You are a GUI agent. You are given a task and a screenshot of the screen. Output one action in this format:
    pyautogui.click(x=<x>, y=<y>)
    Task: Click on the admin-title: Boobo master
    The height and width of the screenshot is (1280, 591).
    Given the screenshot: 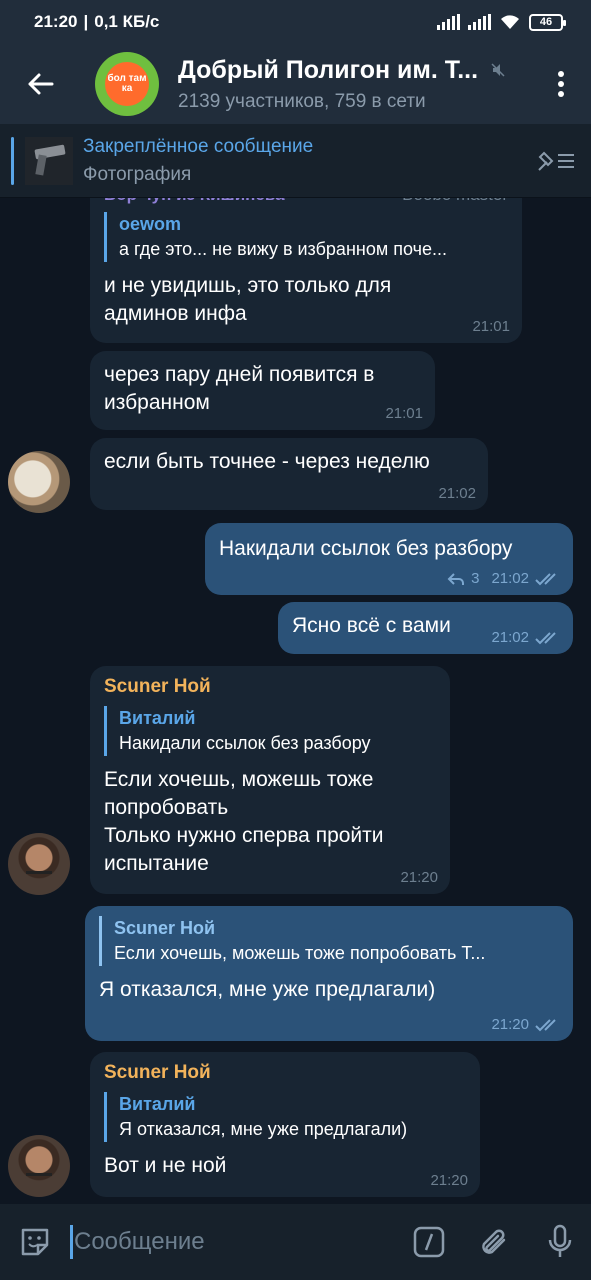 What is the action you would take?
    pyautogui.click(x=455, y=202)
    